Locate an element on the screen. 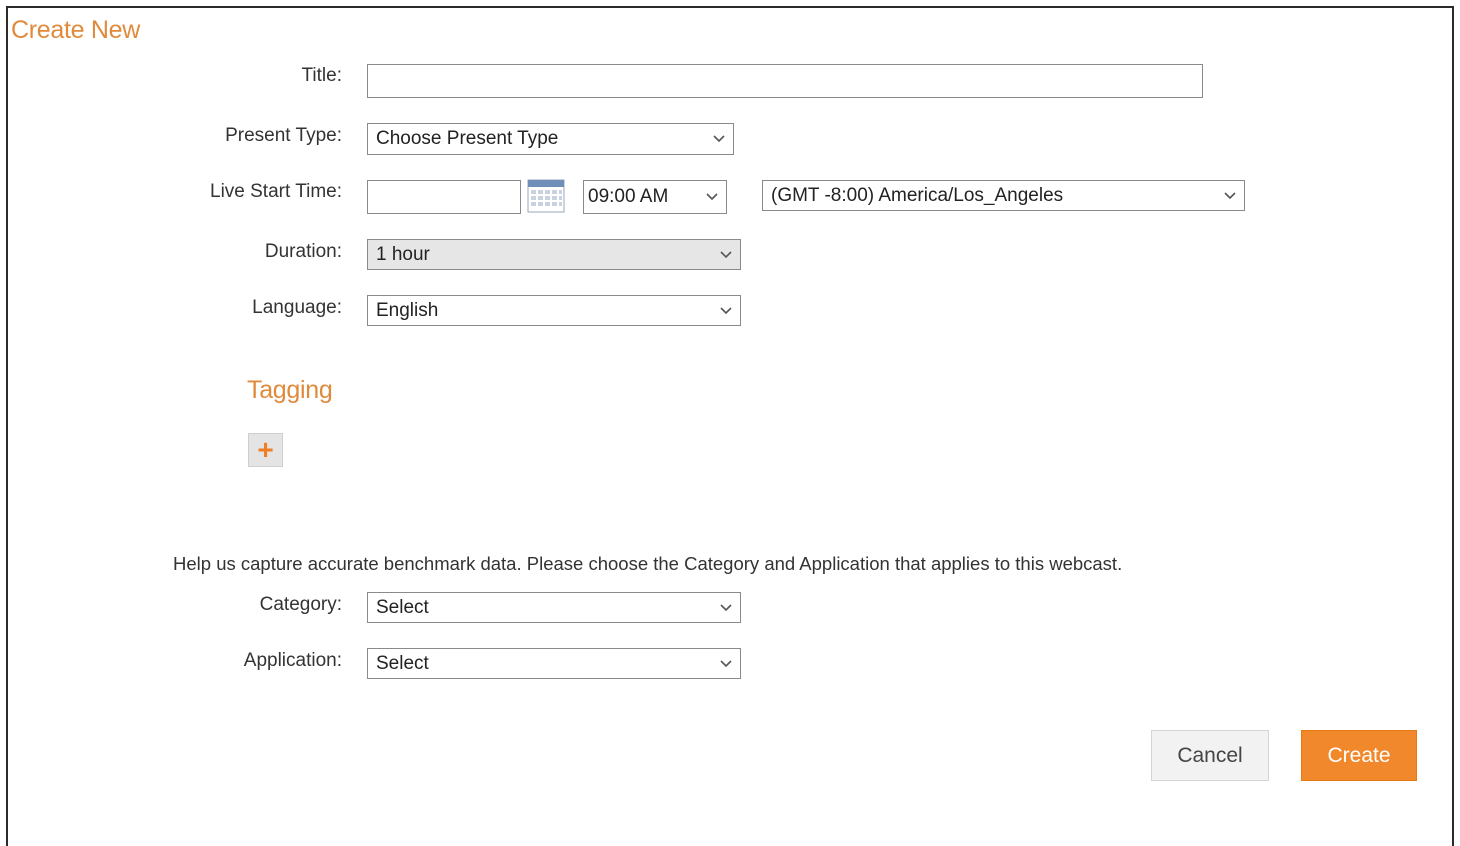 This screenshot has height=846, width=1460. calendar-icon is located at coordinates (546, 196).